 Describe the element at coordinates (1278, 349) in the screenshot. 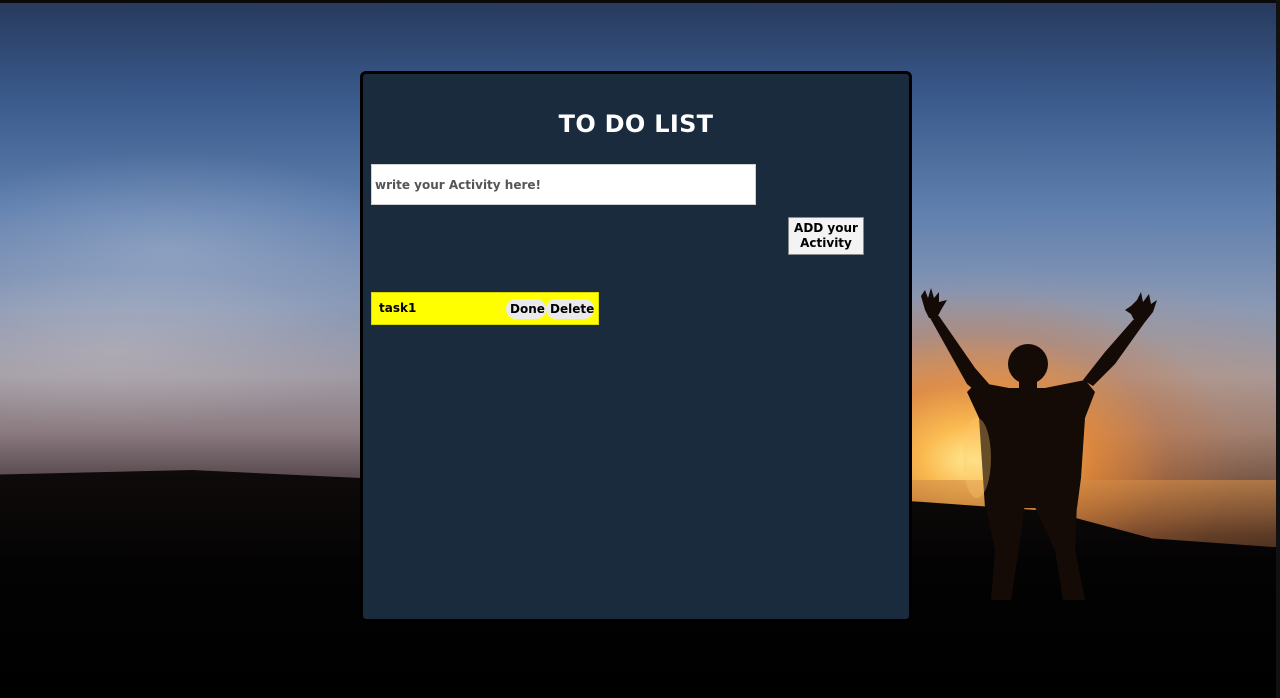

I see `right-edge` at that location.